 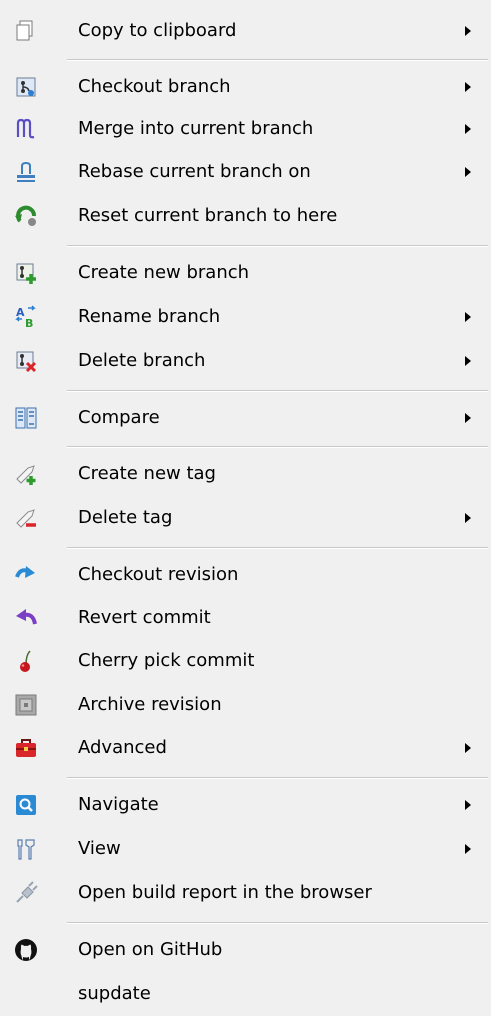 What do you see at coordinates (245, 805) in the screenshot?
I see `menu-item-navigate: Navigate` at bounding box center [245, 805].